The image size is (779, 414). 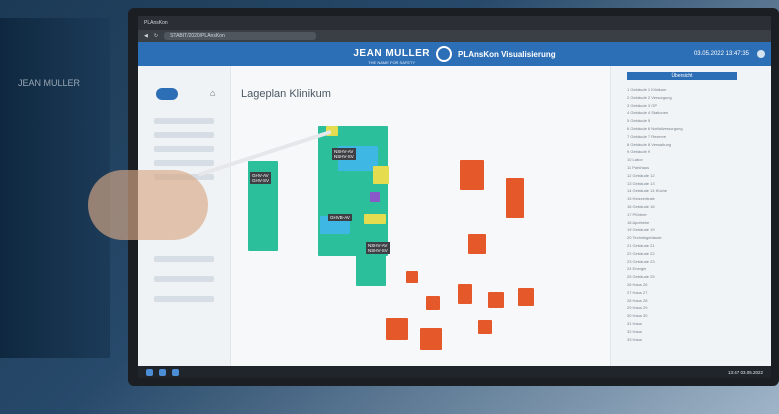 I want to click on overview-item: 15 Heizzentrale, so click(x=694, y=199).